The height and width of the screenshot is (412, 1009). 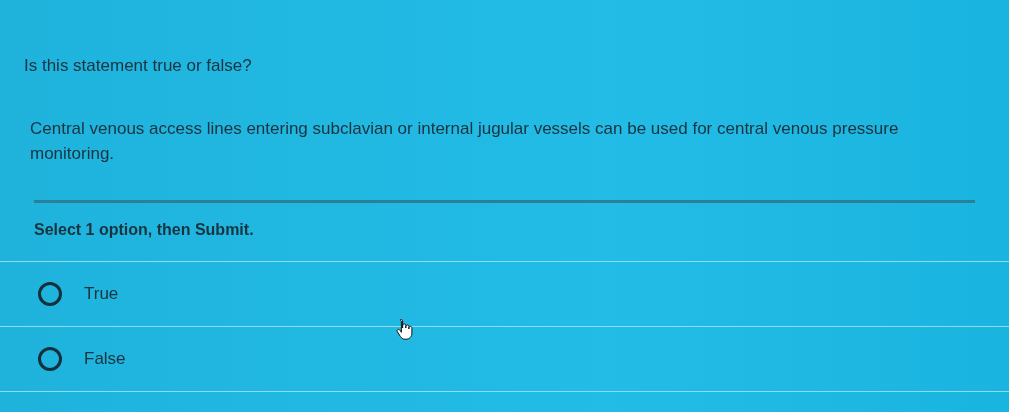 What do you see at coordinates (464, 141) in the screenshot?
I see `statement-text: Central venous access lines entering subclavian or internal jugular vessels can be used for central venous pressure monitoring.` at bounding box center [464, 141].